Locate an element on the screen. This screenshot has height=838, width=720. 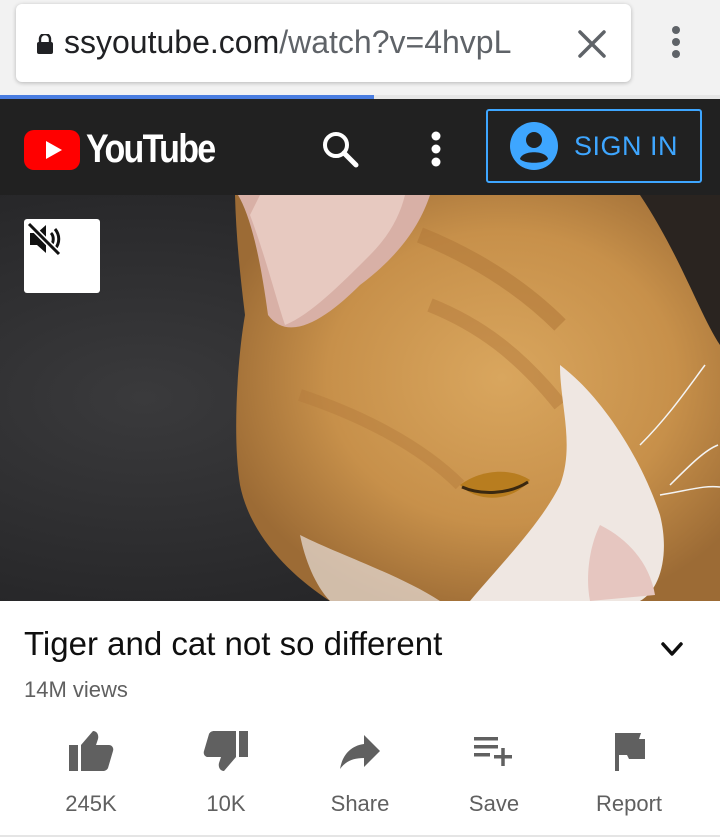
sign-in-button: SIGN IN is located at coordinates (594, 146).